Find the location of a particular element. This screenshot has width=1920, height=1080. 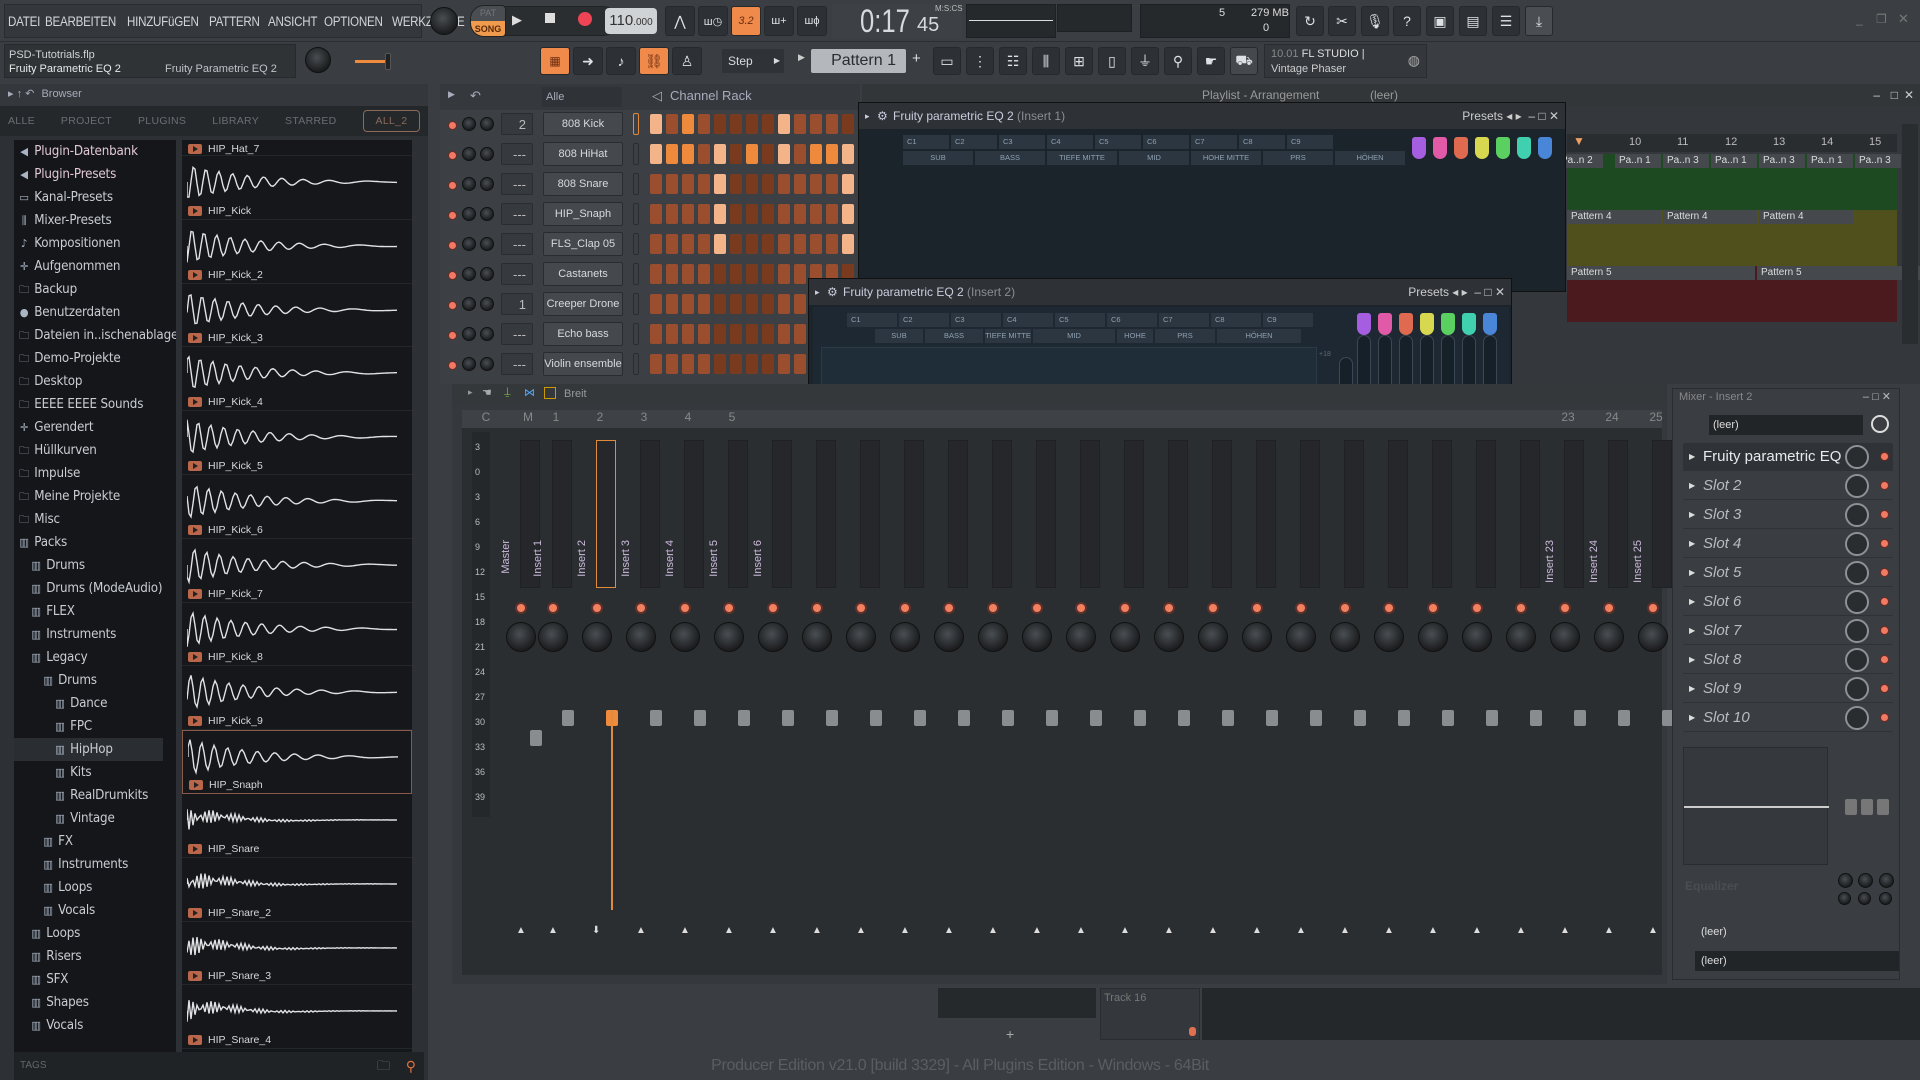

effect-slot: ▶ Slot 8 is located at coordinates (1788, 660).